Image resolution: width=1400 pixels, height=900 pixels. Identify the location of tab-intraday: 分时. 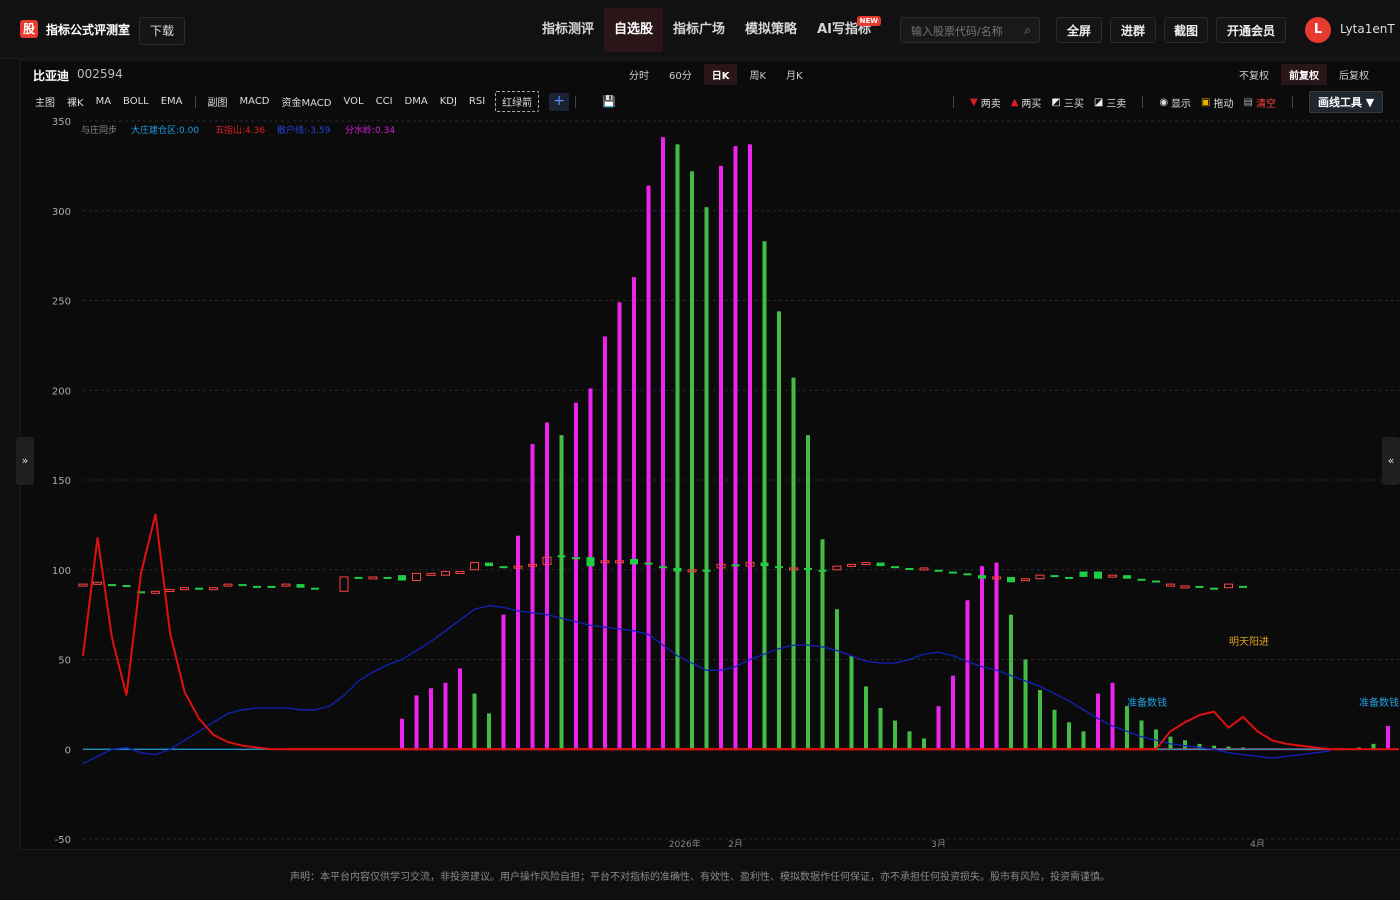
(639, 74).